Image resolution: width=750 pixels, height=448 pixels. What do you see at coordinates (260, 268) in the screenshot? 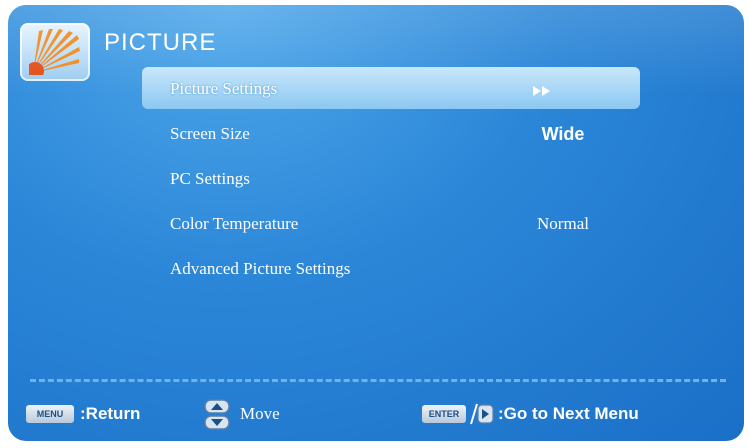
I see `menu-item-label: Advanced Picture Settings` at bounding box center [260, 268].